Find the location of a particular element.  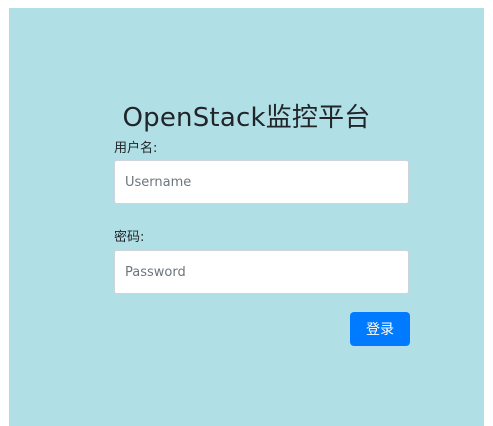

username-label: 用户名: is located at coordinates (136, 148).